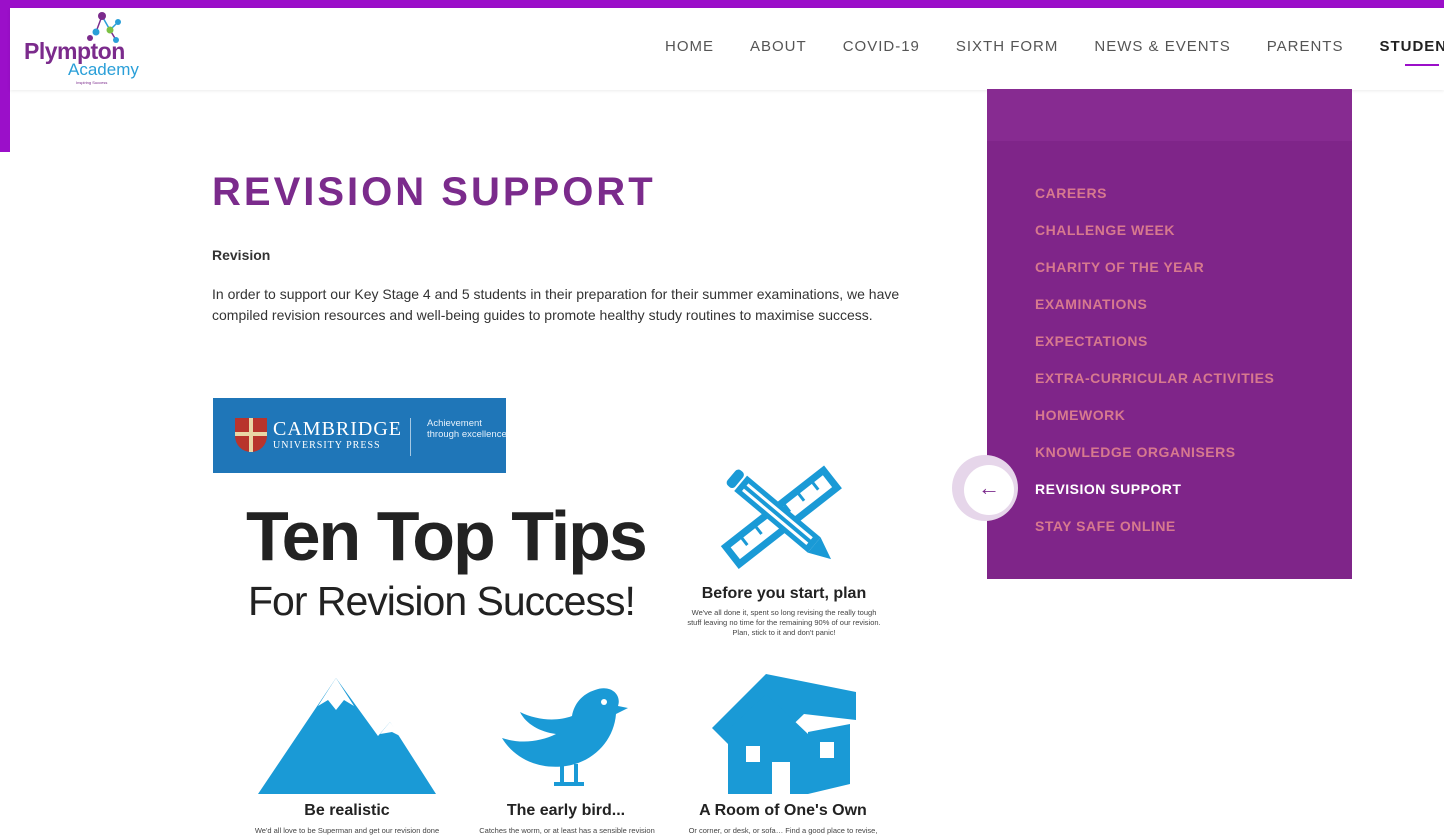 This screenshot has width=1444, height=836. What do you see at coordinates (722, 4) in the screenshot?
I see `top-accent-bar` at bounding box center [722, 4].